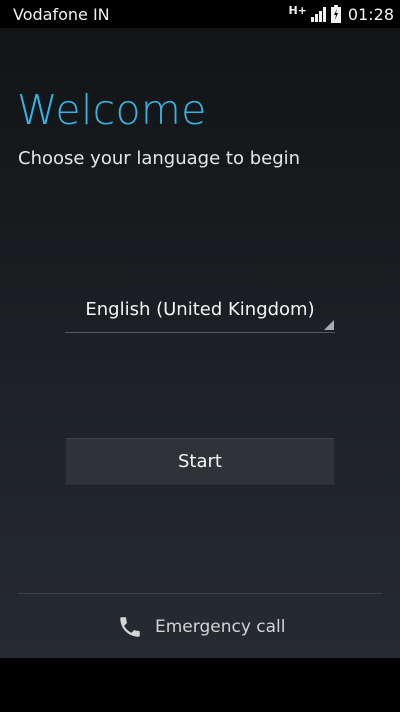 The image size is (400, 712). I want to click on carrier-name: Vodafone IN, so click(61, 14).